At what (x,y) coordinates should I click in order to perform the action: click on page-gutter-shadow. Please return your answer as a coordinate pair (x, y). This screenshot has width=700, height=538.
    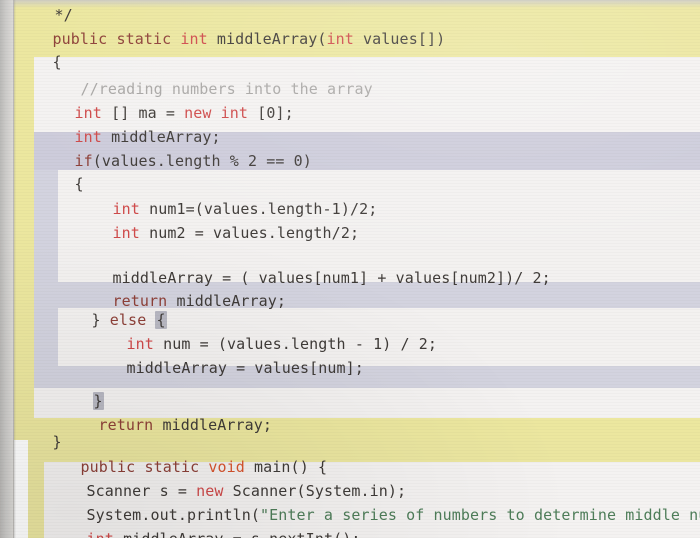
    Looking at the image, I should click on (14, 269).